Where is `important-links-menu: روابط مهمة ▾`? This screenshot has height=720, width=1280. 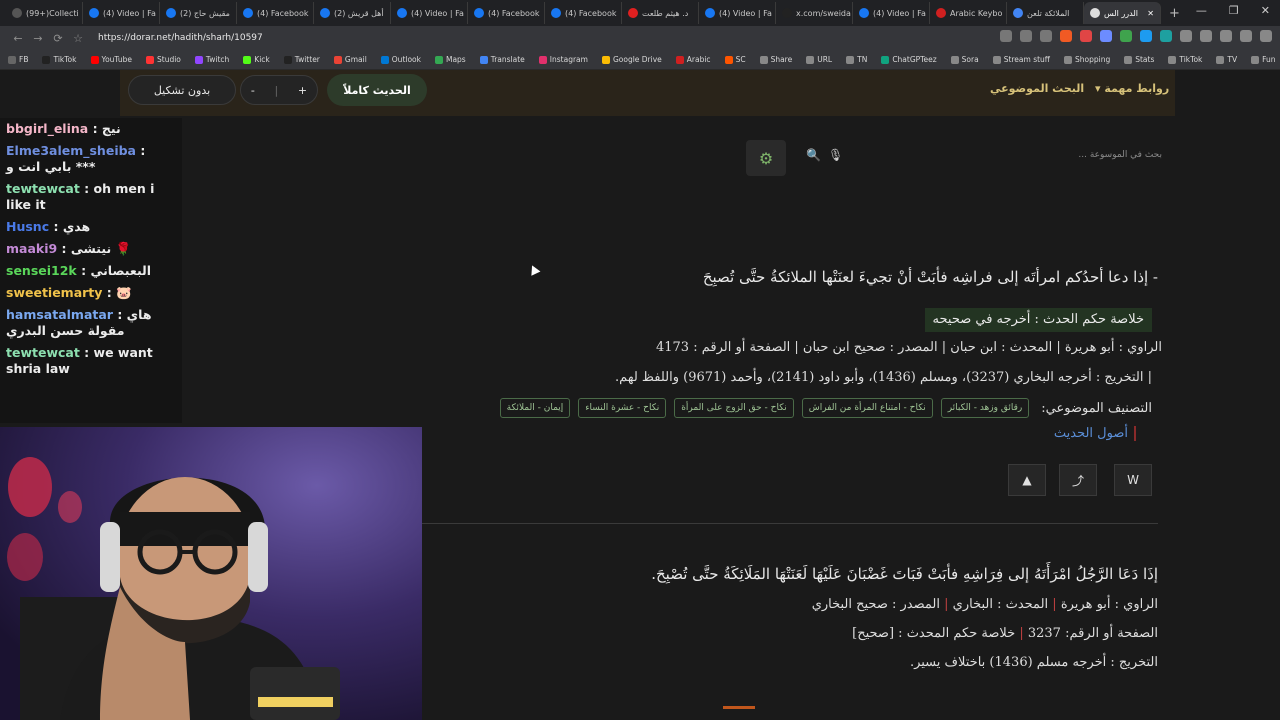
important-links-menu: روابط مهمة ▾ is located at coordinates (1132, 88).